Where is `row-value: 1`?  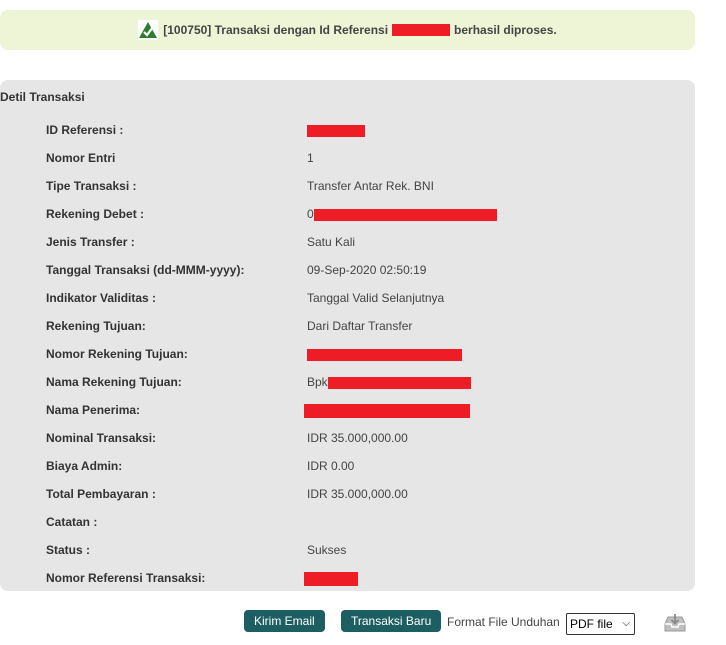
row-value: 1 is located at coordinates (310, 158).